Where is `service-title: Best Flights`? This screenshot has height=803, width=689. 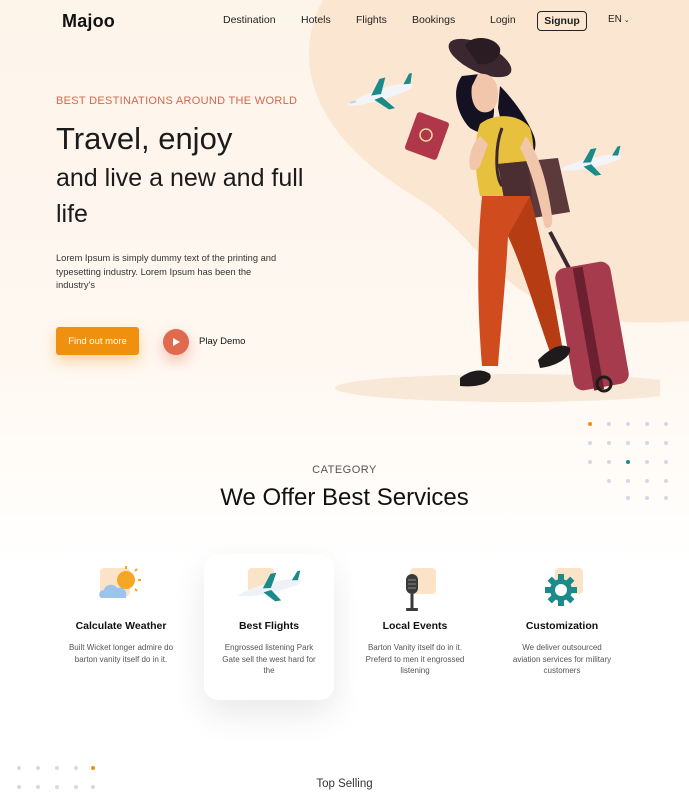 service-title: Best Flights is located at coordinates (269, 626).